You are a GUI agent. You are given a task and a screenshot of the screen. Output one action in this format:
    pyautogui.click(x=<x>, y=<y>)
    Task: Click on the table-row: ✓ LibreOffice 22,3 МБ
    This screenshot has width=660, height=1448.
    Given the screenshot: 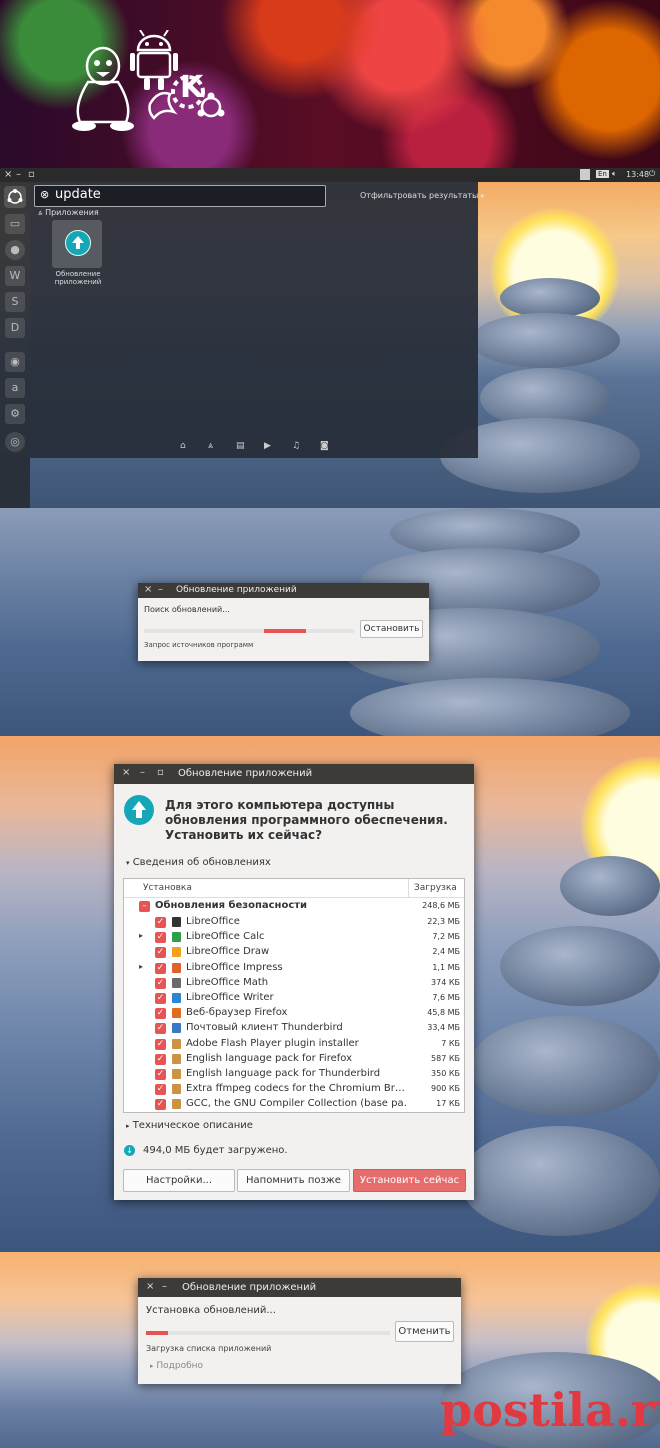 What is the action you would take?
    pyautogui.click(x=294, y=922)
    